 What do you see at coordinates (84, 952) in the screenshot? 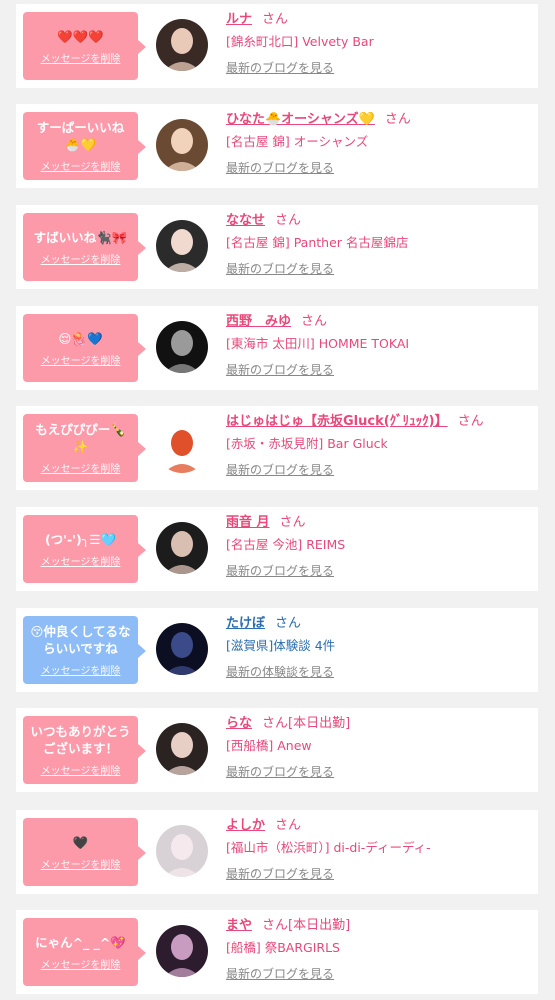
I see `message-bubble: にゃん^_ _^💖 メッセージを削除` at bounding box center [84, 952].